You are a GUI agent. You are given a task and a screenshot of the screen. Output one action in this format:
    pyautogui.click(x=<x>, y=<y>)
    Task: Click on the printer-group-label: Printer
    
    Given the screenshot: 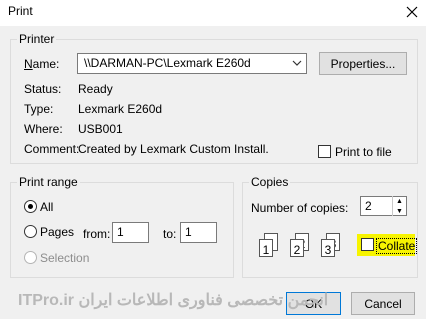 What is the action you would take?
    pyautogui.click(x=37, y=39)
    